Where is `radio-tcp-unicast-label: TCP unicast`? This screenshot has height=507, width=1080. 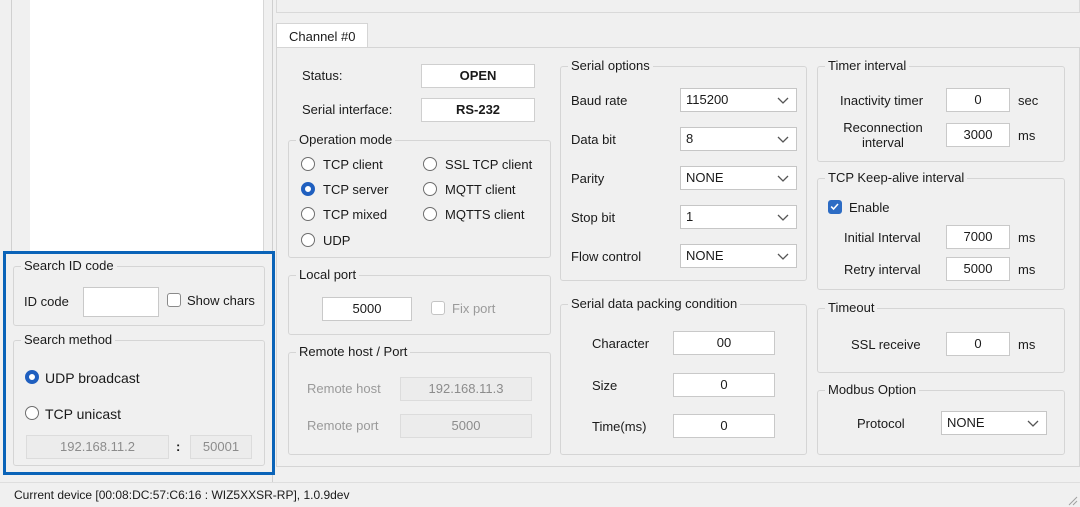 radio-tcp-unicast-label: TCP unicast is located at coordinates (83, 414).